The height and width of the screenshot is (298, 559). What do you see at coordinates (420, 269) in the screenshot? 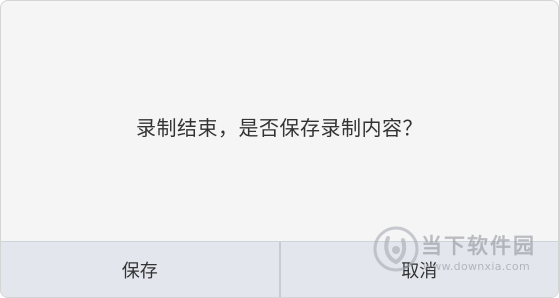
I see `cancel-button: 取消` at bounding box center [420, 269].